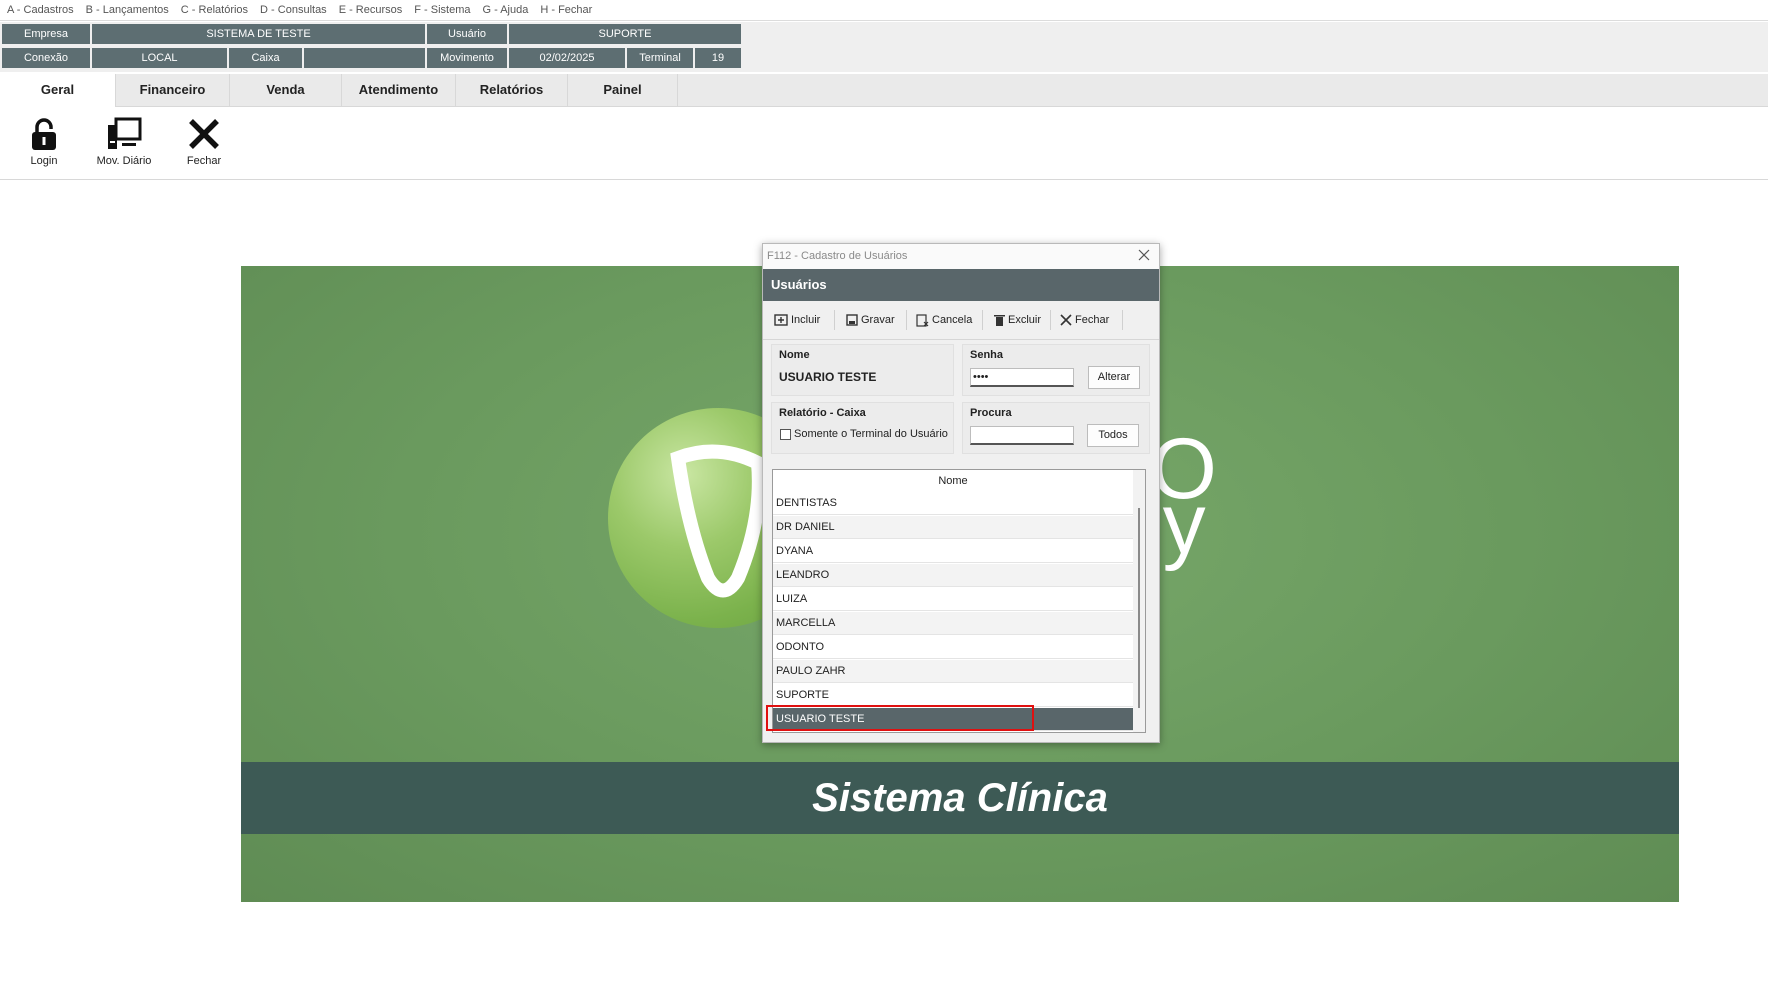 Image resolution: width=1768 pixels, height=982 pixels. I want to click on grid-header-nome: Nome, so click(953, 481).